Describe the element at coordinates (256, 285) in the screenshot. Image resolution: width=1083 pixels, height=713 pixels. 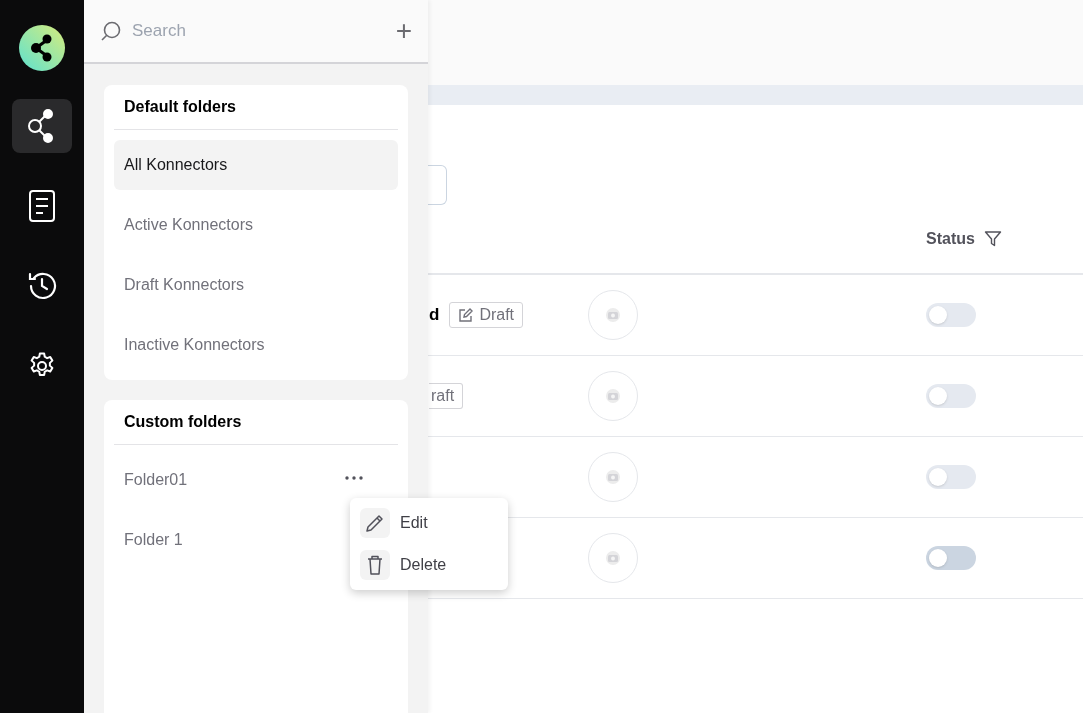
I see `folder-item: Draft Konnectors` at that location.